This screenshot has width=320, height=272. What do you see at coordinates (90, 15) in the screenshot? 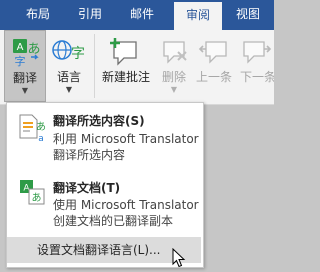
I see `tab-references: 引用` at bounding box center [90, 15].